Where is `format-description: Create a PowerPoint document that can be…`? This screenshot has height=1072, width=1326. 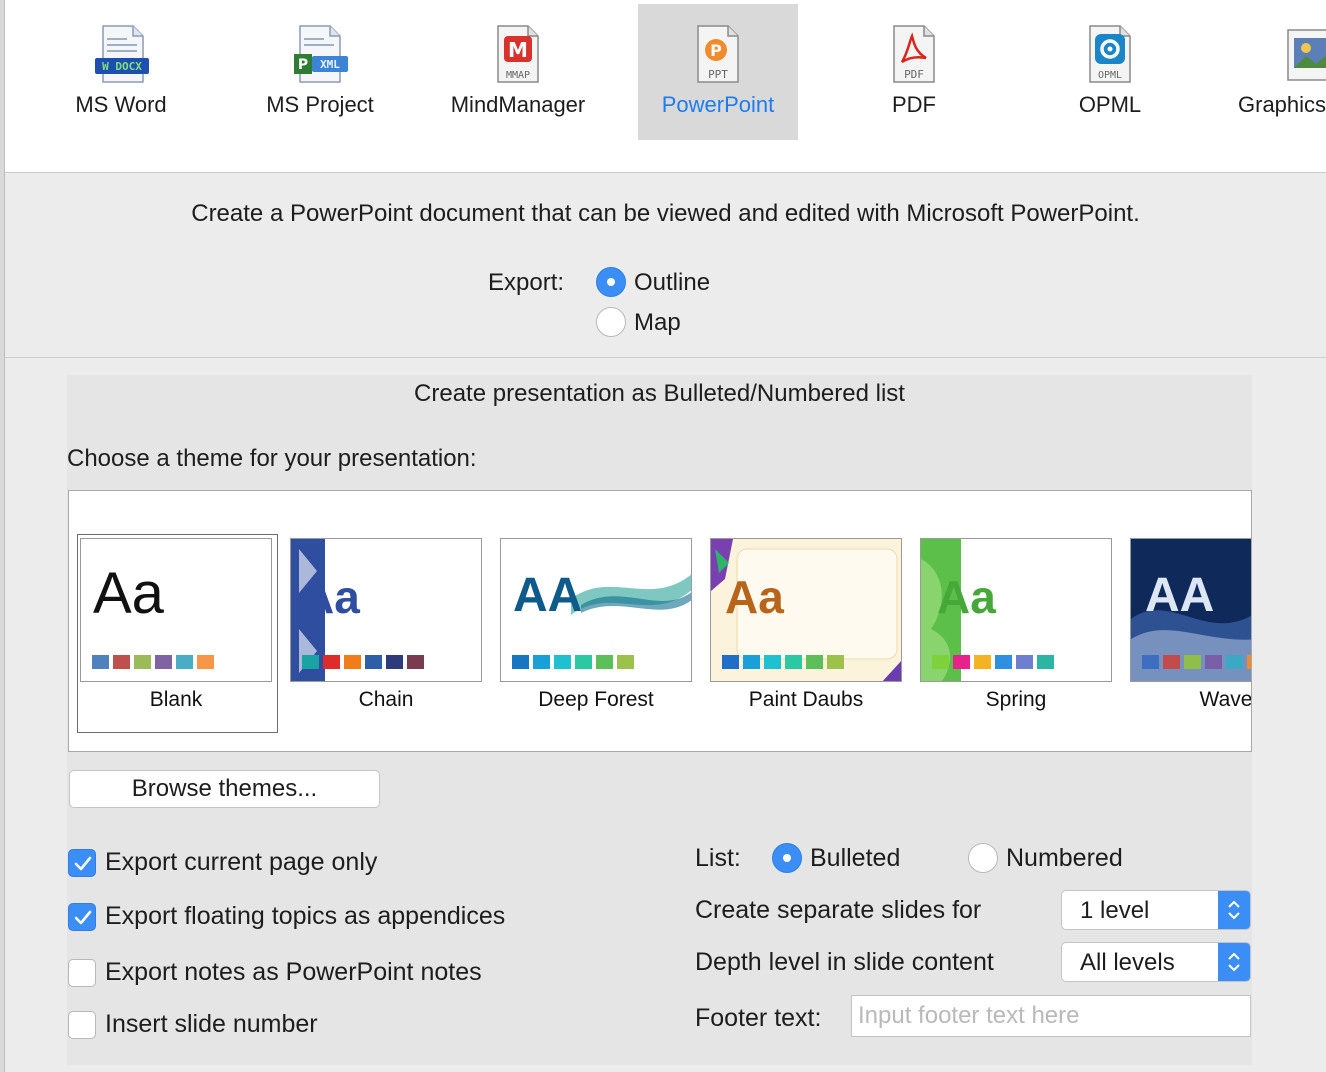 format-description: Create a PowerPoint document that can be… is located at coordinates (665, 213).